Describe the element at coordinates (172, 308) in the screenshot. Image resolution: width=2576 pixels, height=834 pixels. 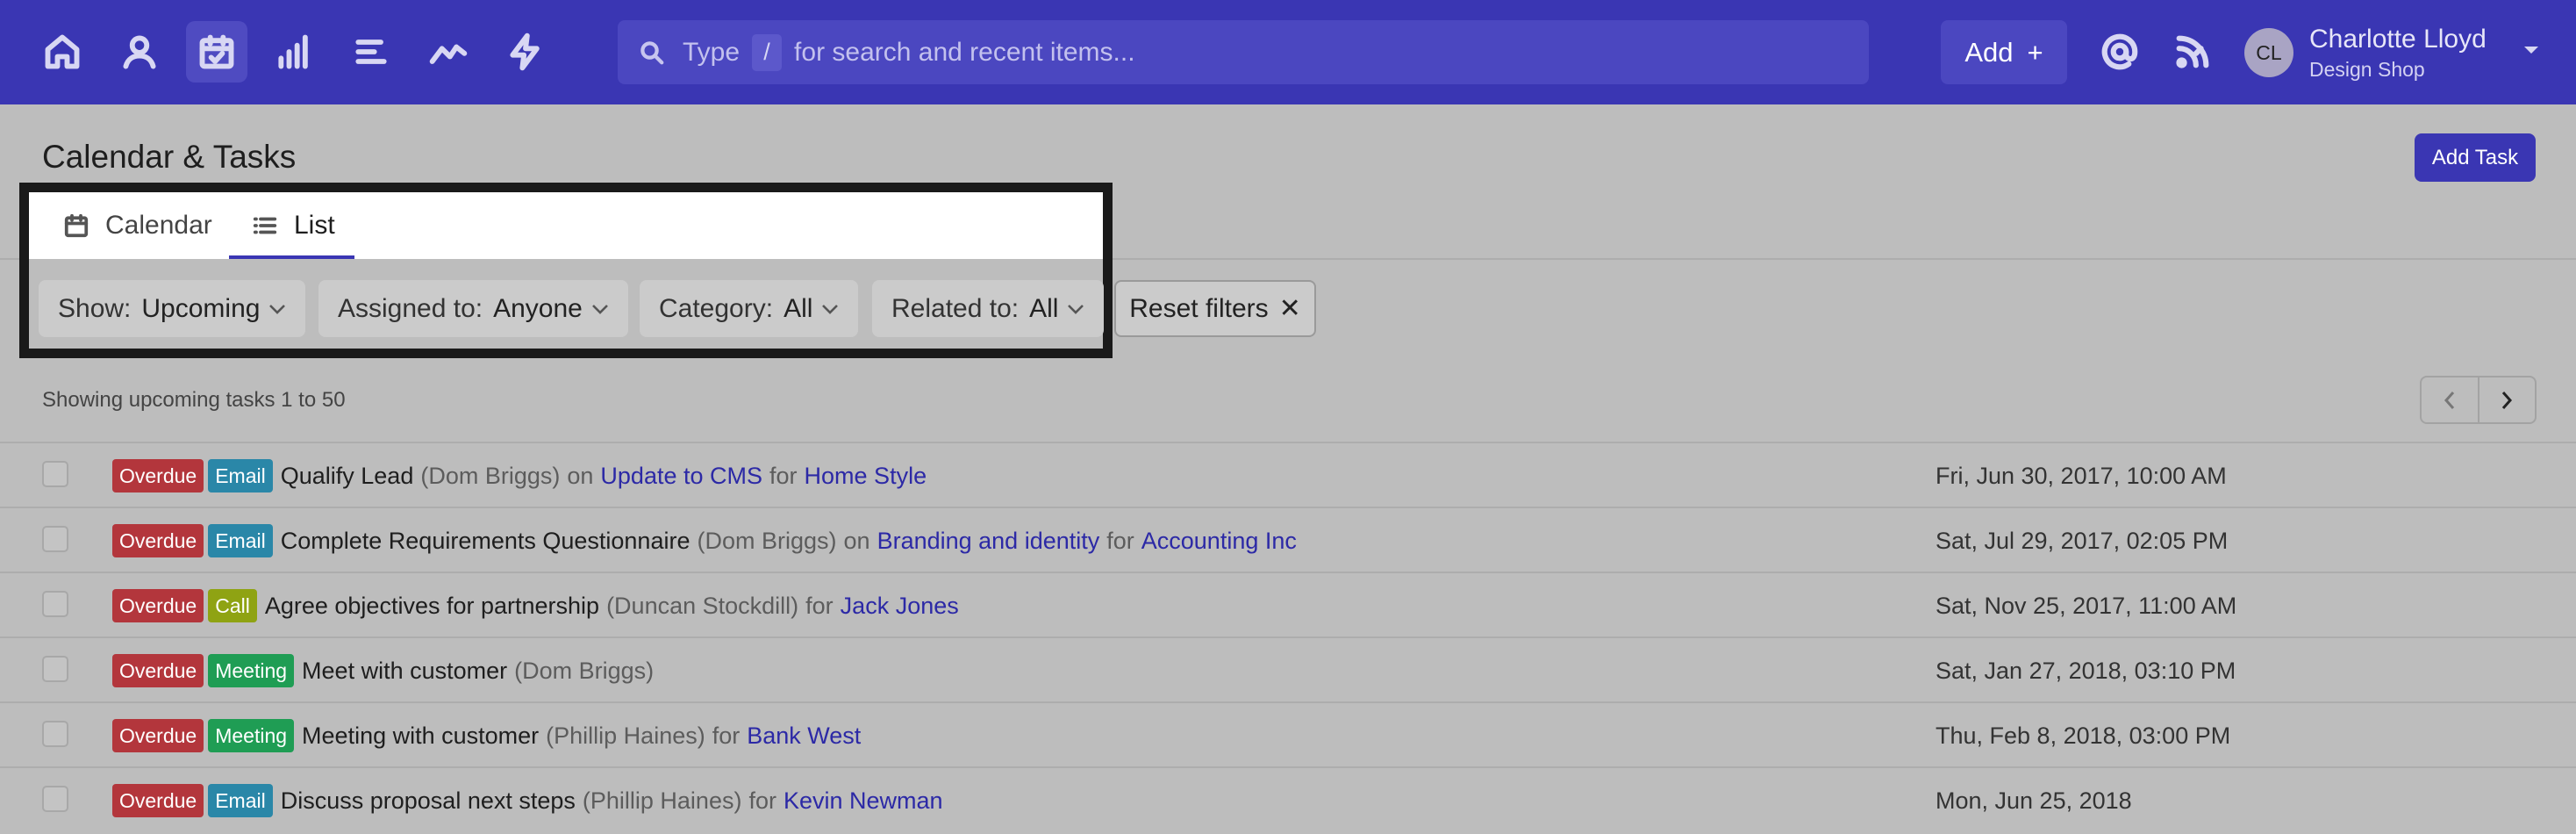
I see `filter-show: Show: Upcoming` at that location.